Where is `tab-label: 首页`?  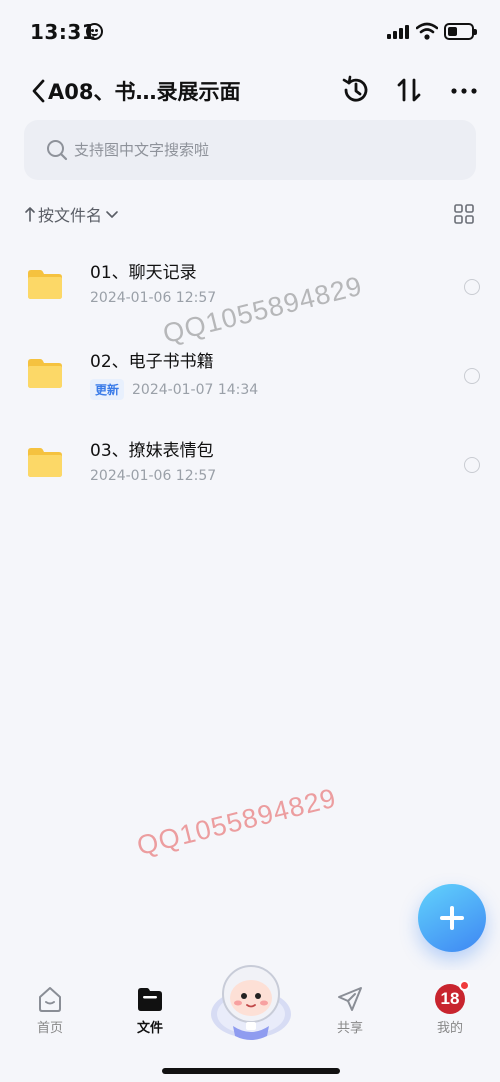
tab-label: 首页 is located at coordinates (49, 1028).